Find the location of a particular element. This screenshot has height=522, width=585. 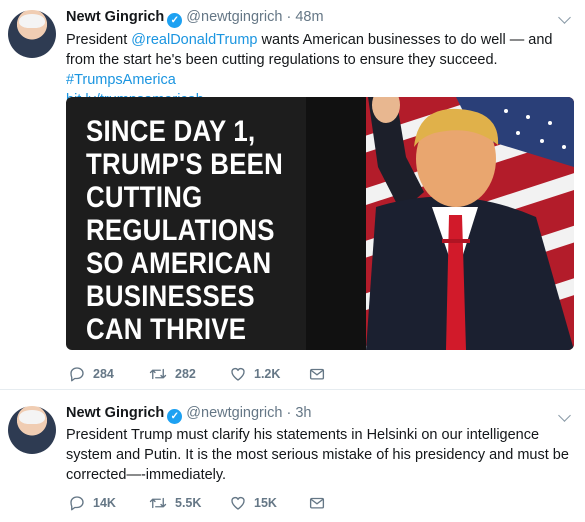

reply-button: 284 is located at coordinates (91, 374).